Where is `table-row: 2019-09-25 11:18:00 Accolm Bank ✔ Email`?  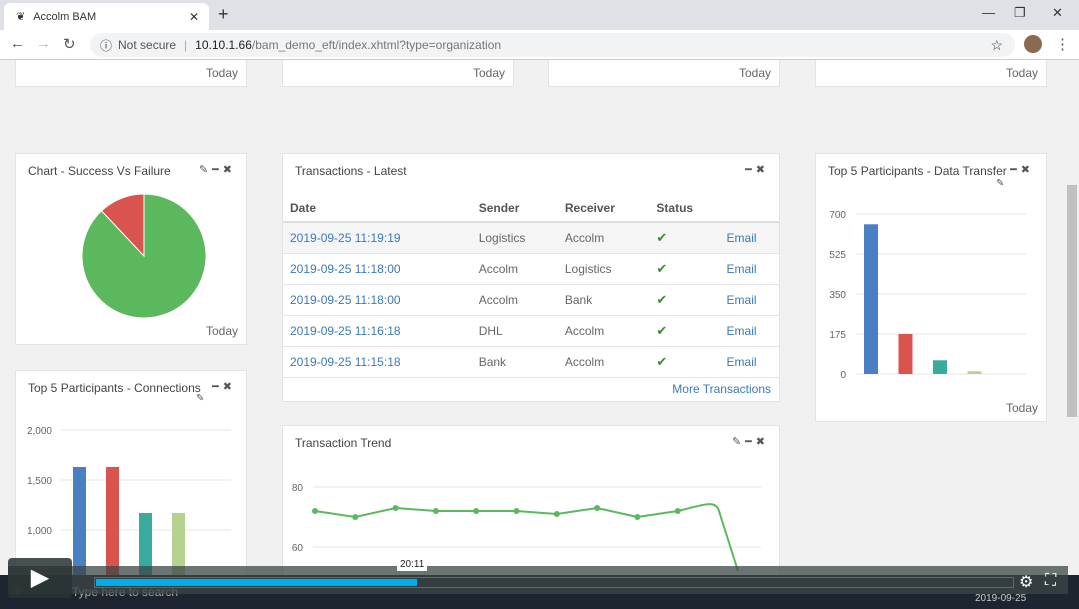 table-row: 2019-09-25 11:18:00 Accolm Bank ✔ Email is located at coordinates (531, 300).